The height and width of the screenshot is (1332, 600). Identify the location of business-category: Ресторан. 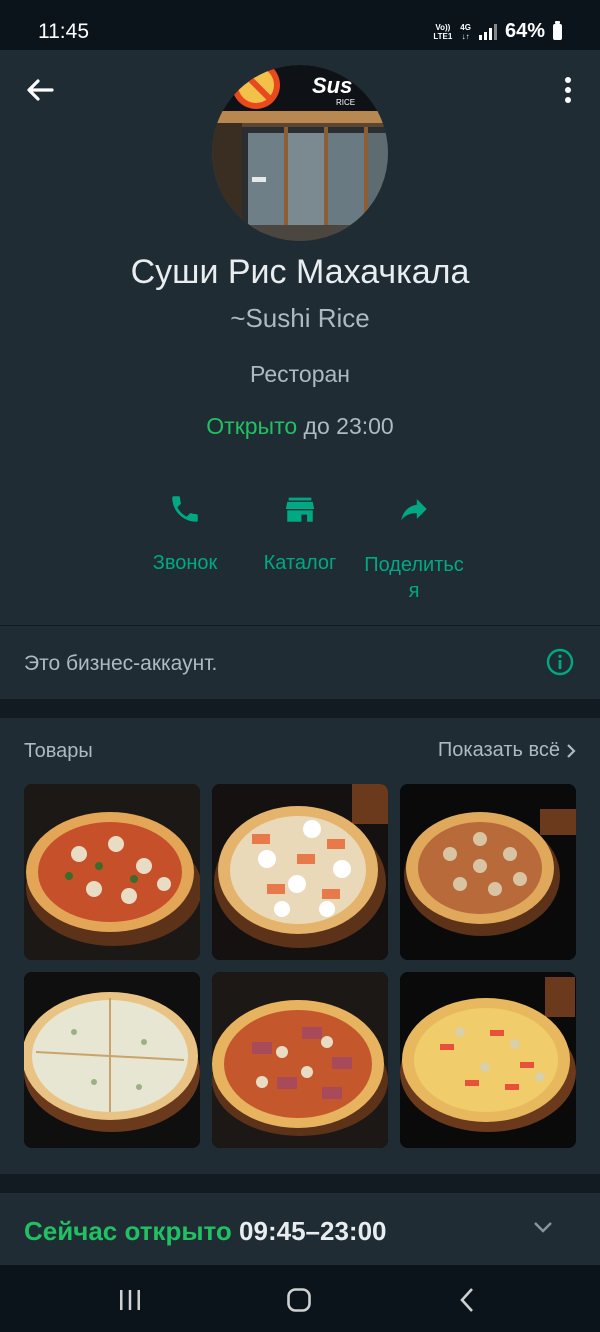
(300, 374).